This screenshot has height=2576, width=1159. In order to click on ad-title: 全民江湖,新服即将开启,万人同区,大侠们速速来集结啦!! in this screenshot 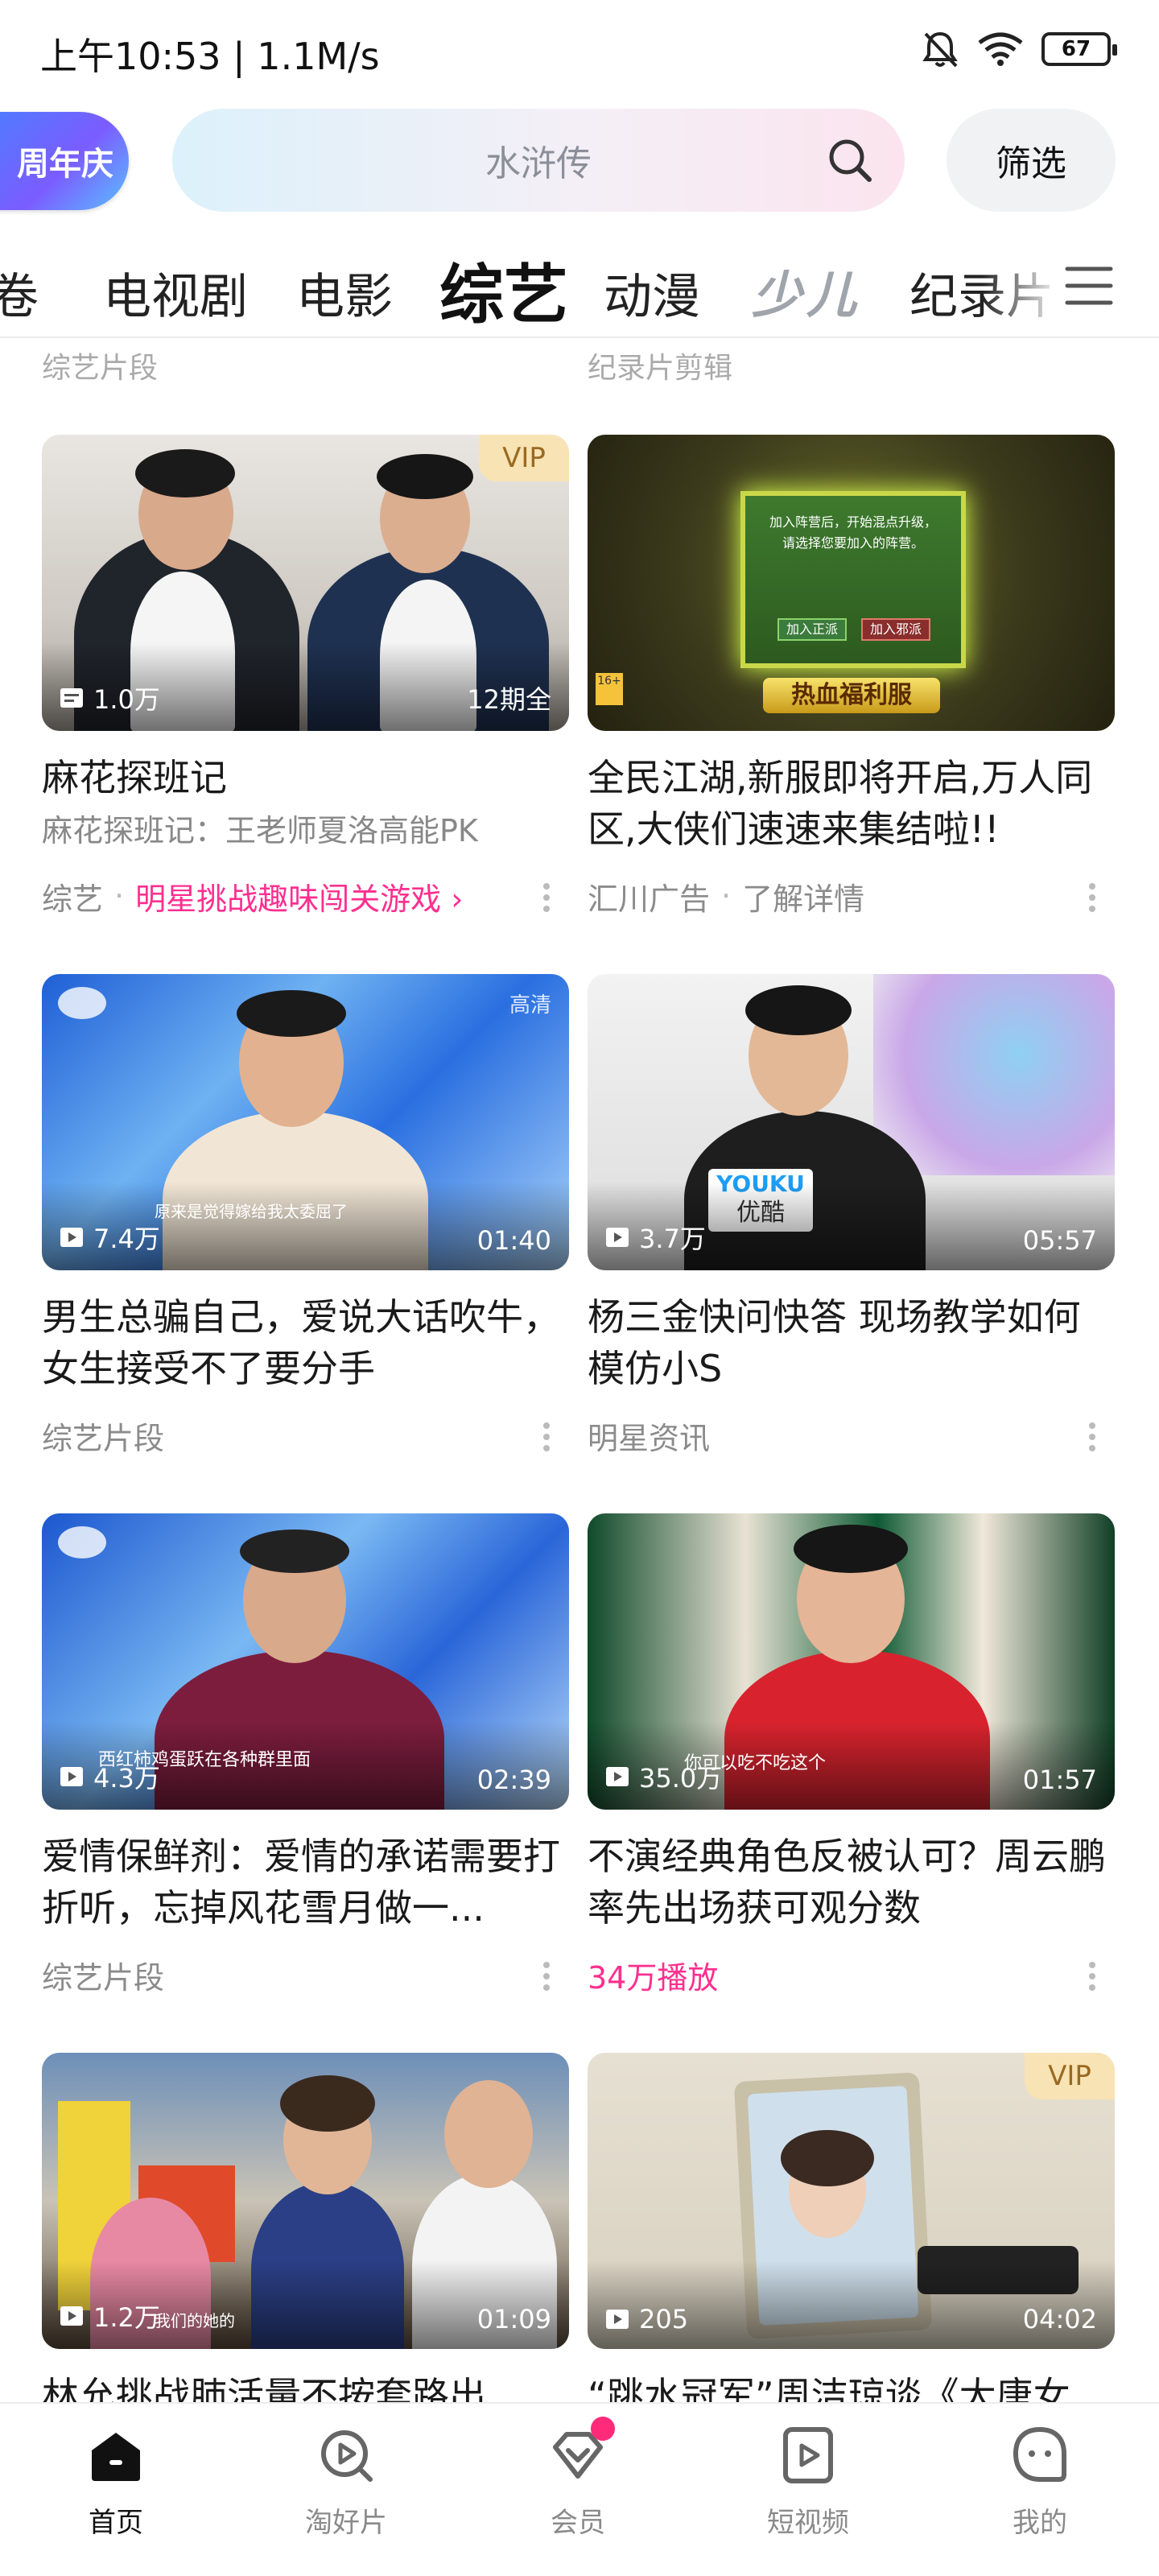, I will do `click(851, 803)`.